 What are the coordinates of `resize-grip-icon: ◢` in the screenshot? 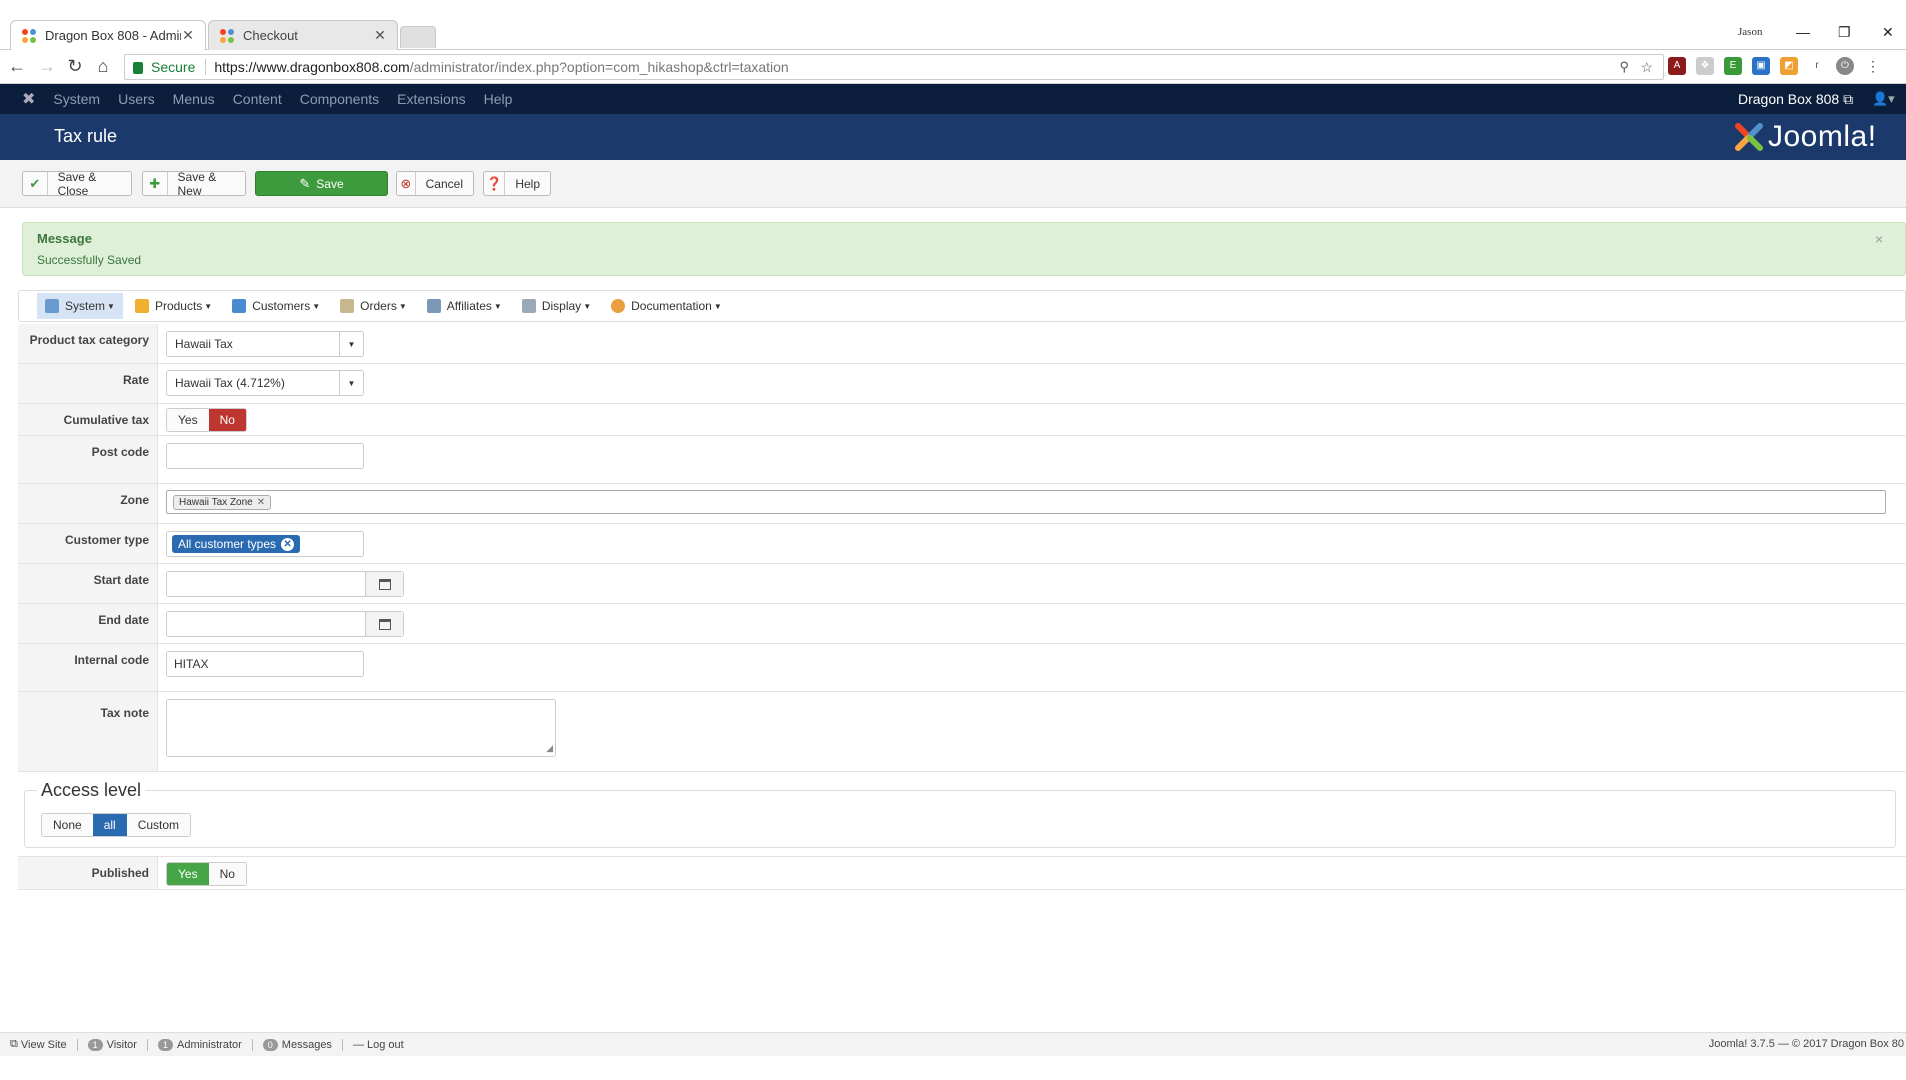 It's located at (549, 748).